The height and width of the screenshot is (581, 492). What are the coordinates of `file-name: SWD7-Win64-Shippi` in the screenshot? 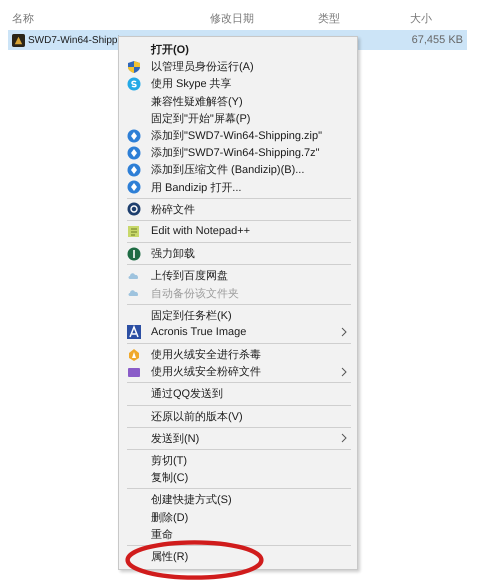 It's located at (74, 40).